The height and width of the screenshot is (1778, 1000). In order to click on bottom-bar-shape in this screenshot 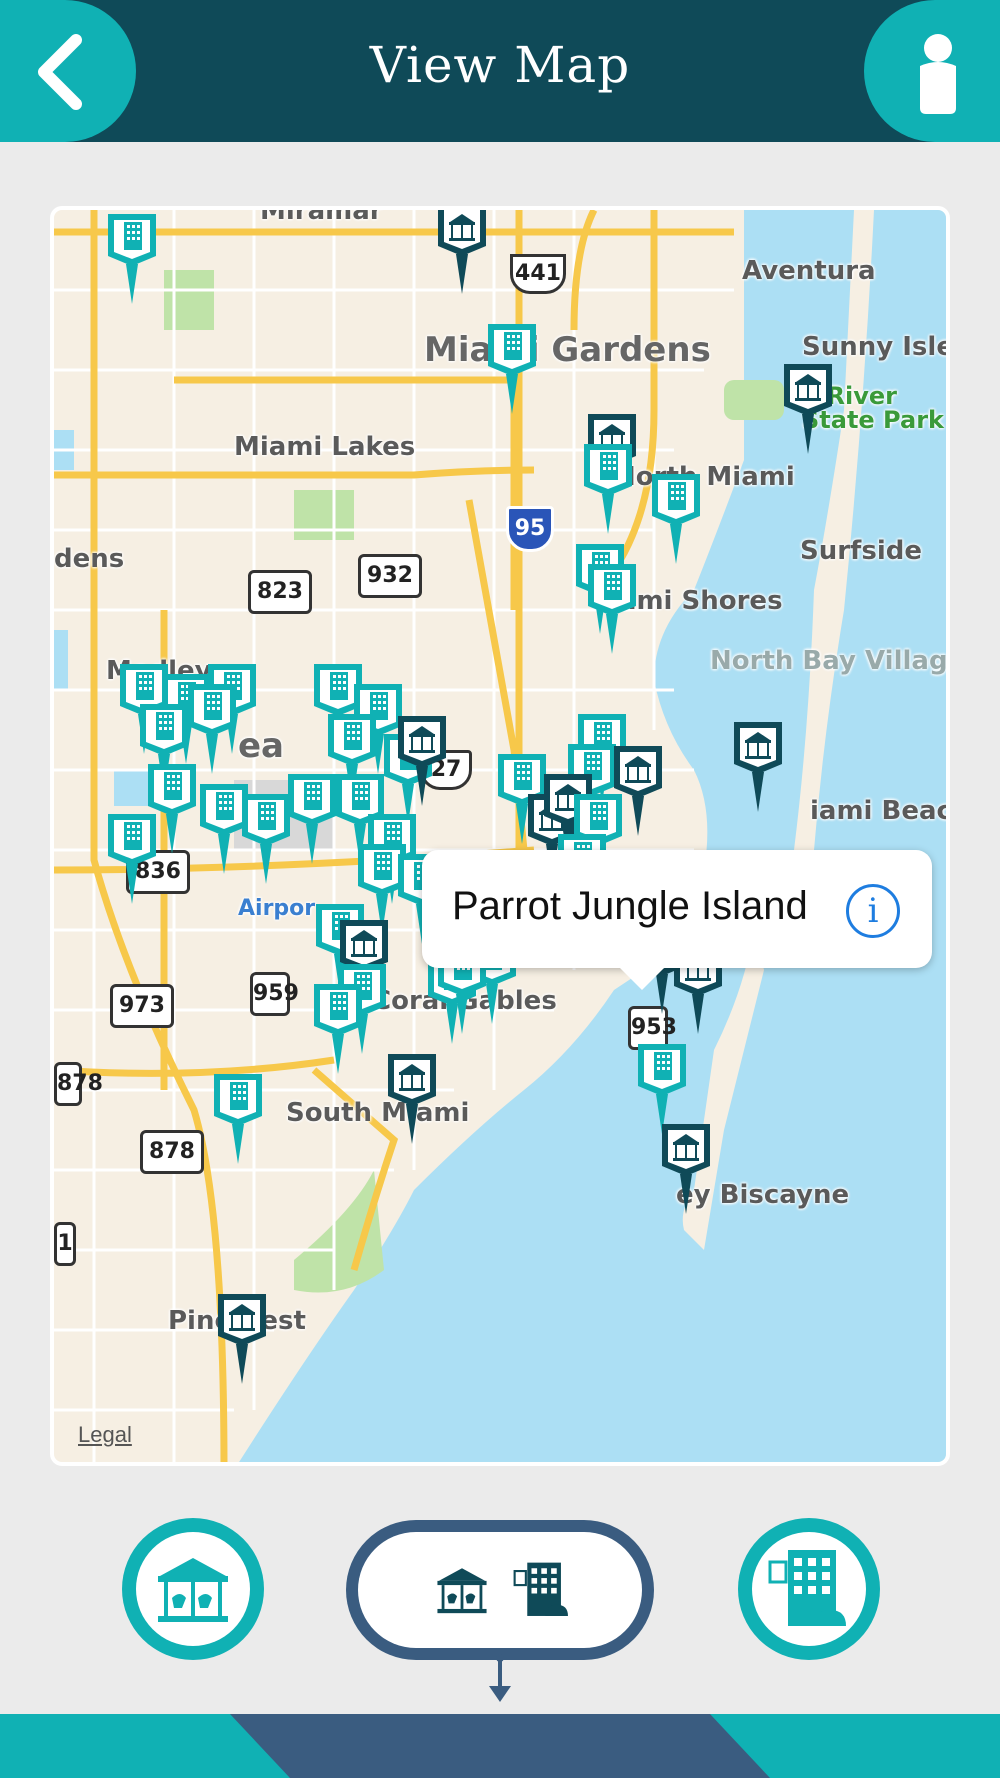, I will do `click(500, 1746)`.